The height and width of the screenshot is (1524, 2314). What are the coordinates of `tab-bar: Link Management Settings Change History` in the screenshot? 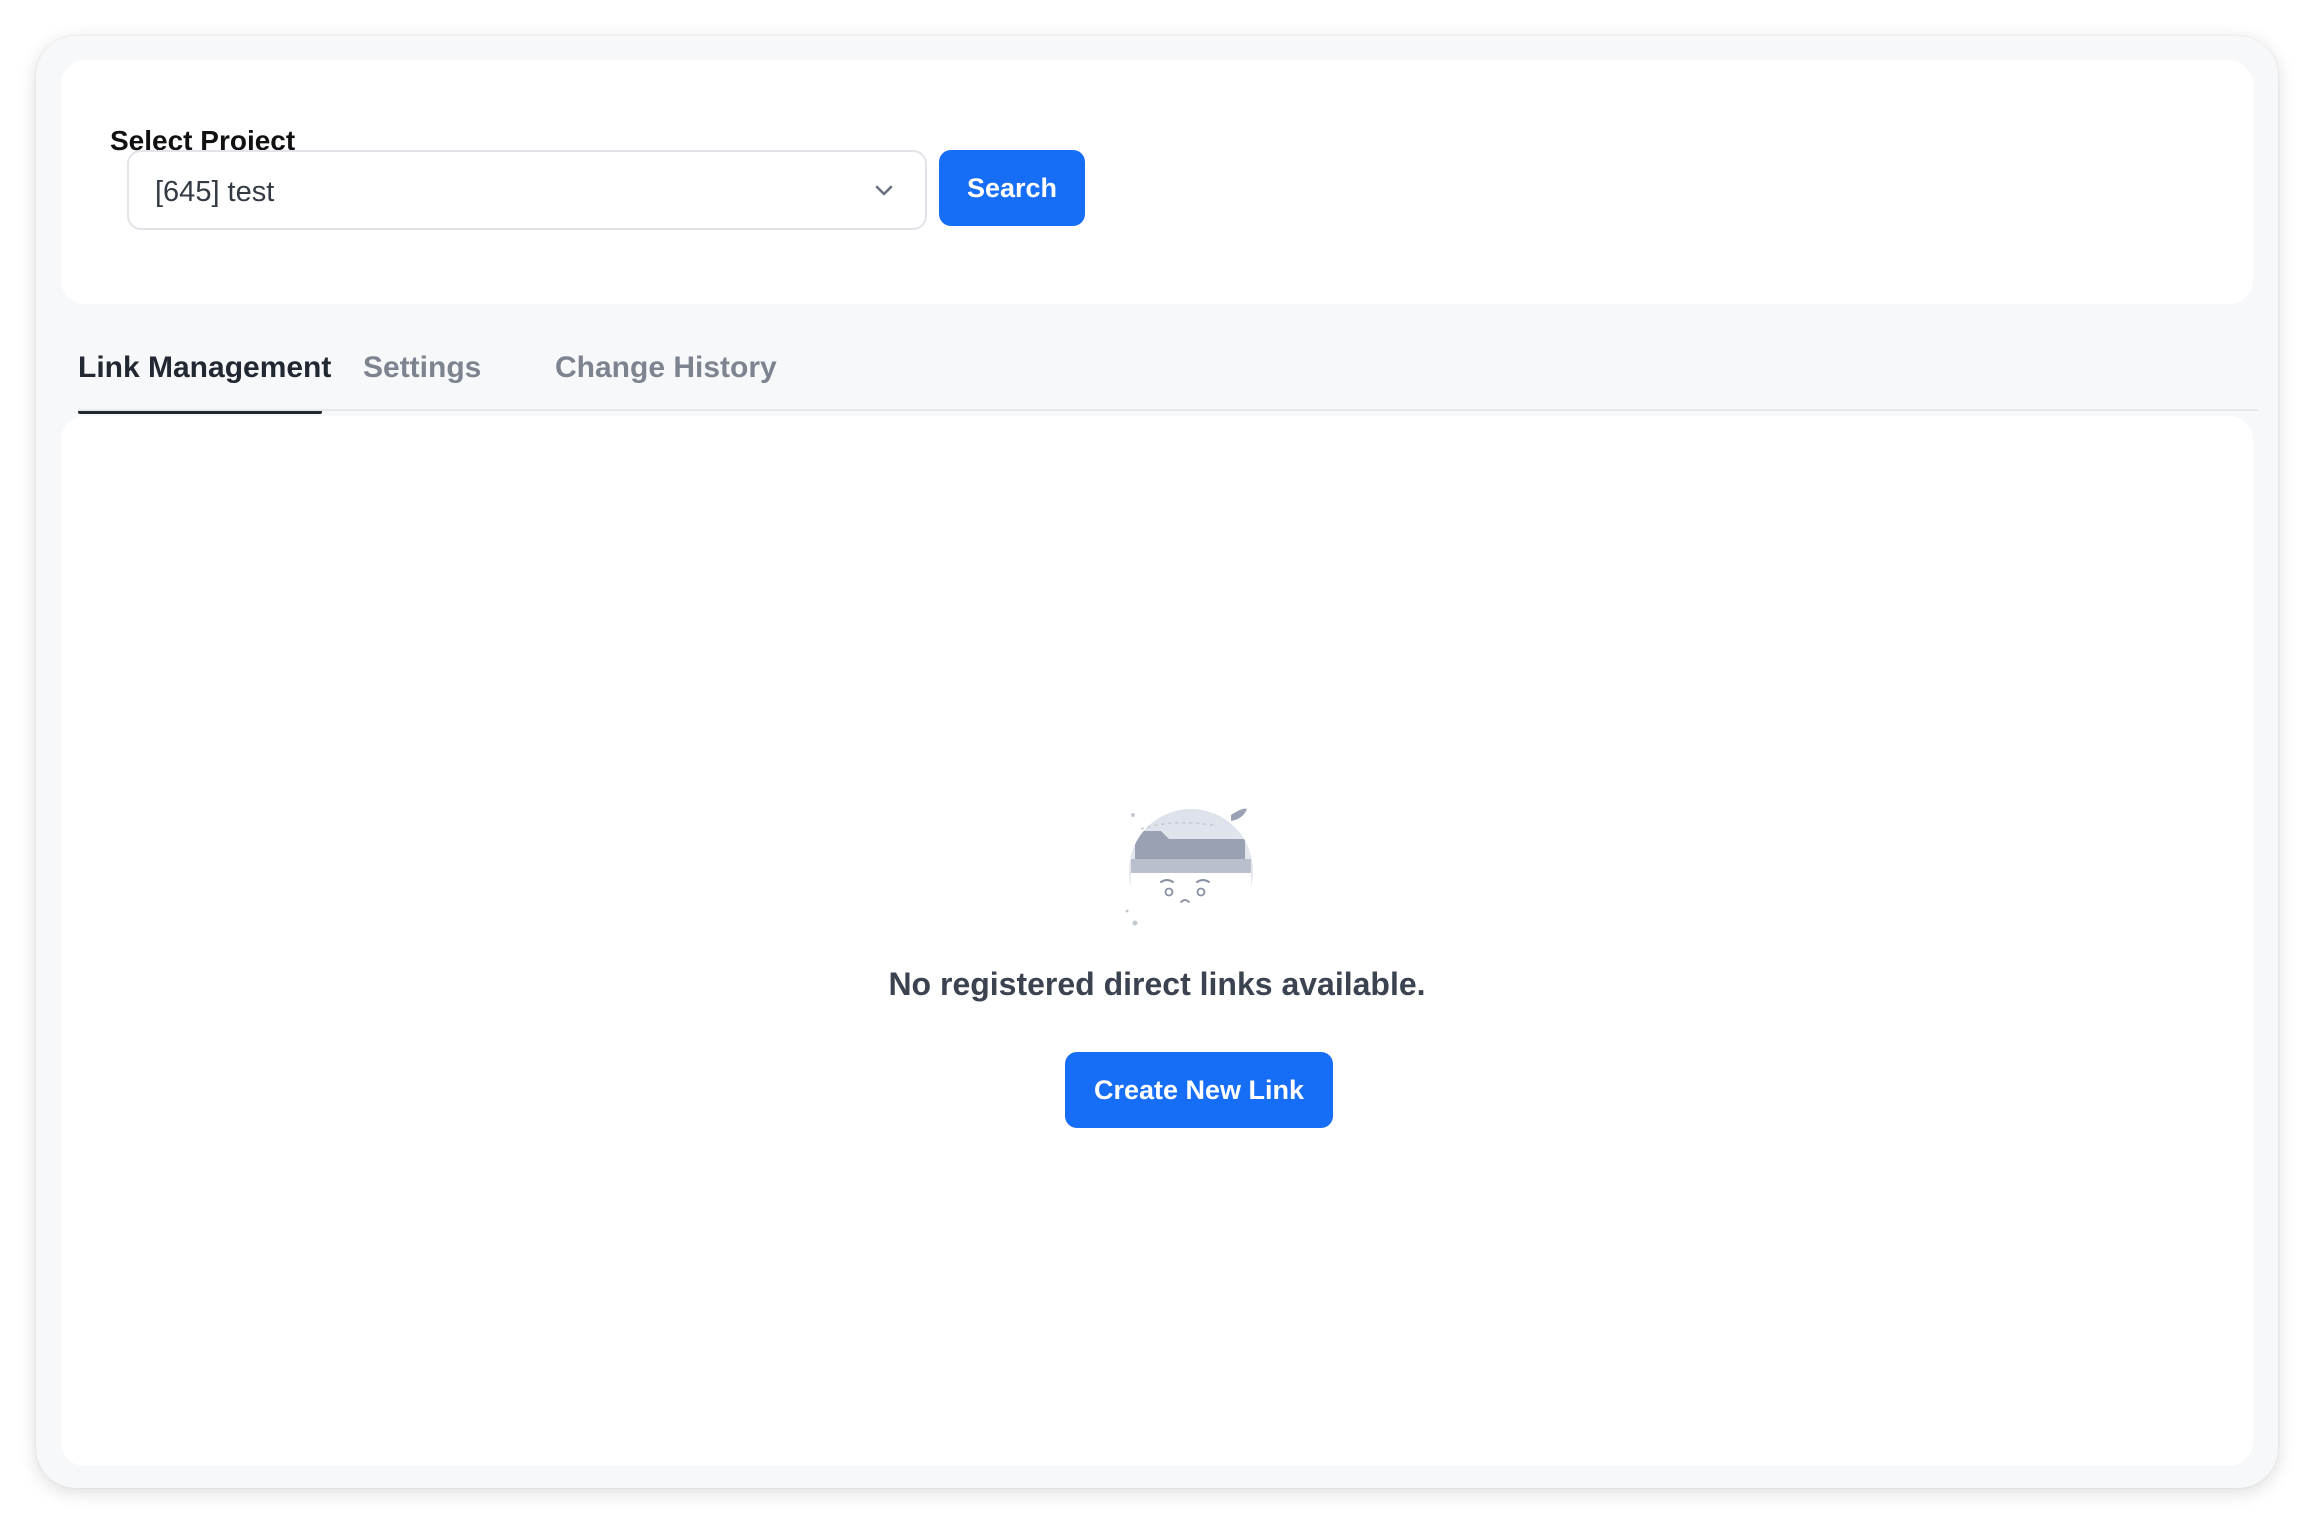 It's located at (1178, 359).